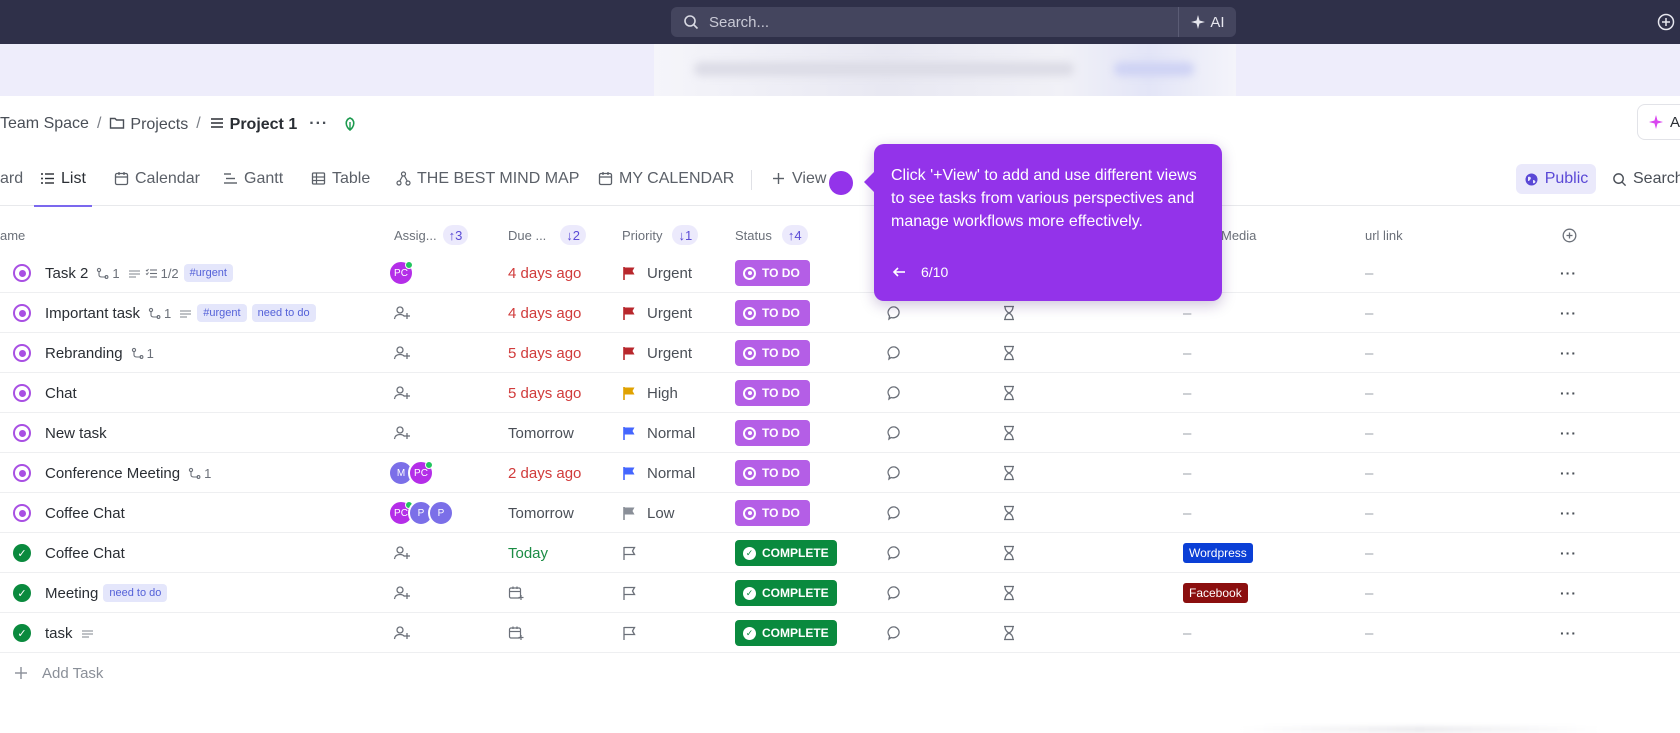  Describe the element at coordinates (1556, 179) in the screenshot. I see `public-share-button: Public` at that location.